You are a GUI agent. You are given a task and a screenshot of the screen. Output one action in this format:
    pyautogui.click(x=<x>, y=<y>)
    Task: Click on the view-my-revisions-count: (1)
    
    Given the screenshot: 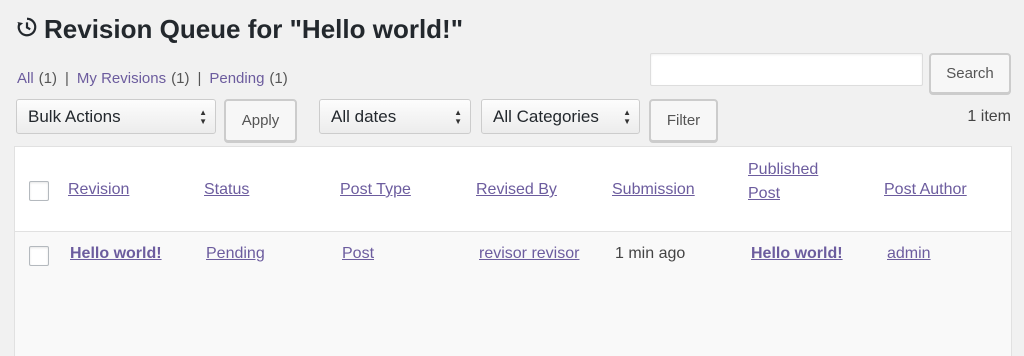 What is the action you would take?
    pyautogui.click(x=180, y=78)
    